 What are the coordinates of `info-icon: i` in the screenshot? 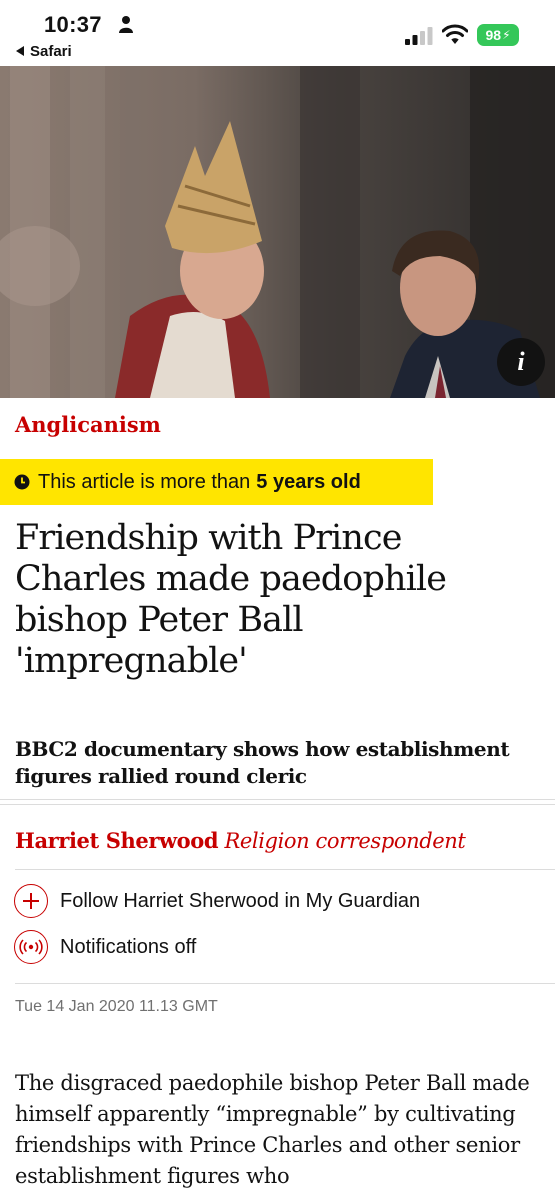 It's located at (521, 362).